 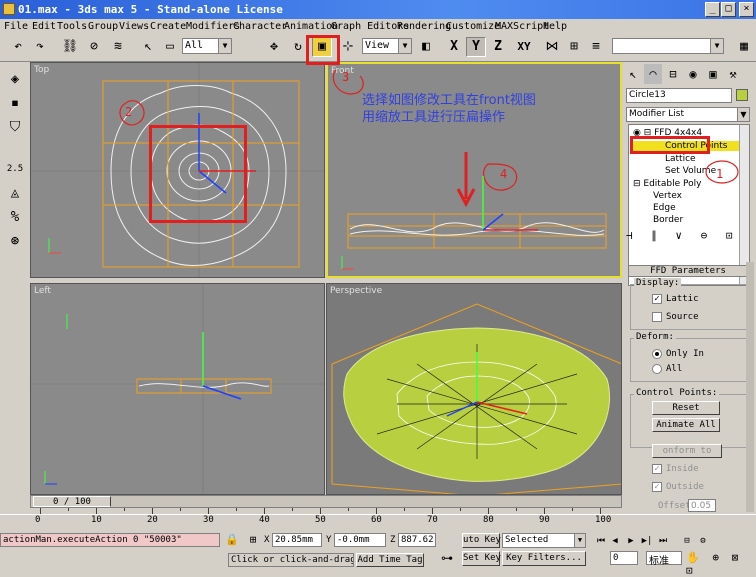 I want to click on add-time-tag-button: Add Time Tag, so click(x=390, y=560).